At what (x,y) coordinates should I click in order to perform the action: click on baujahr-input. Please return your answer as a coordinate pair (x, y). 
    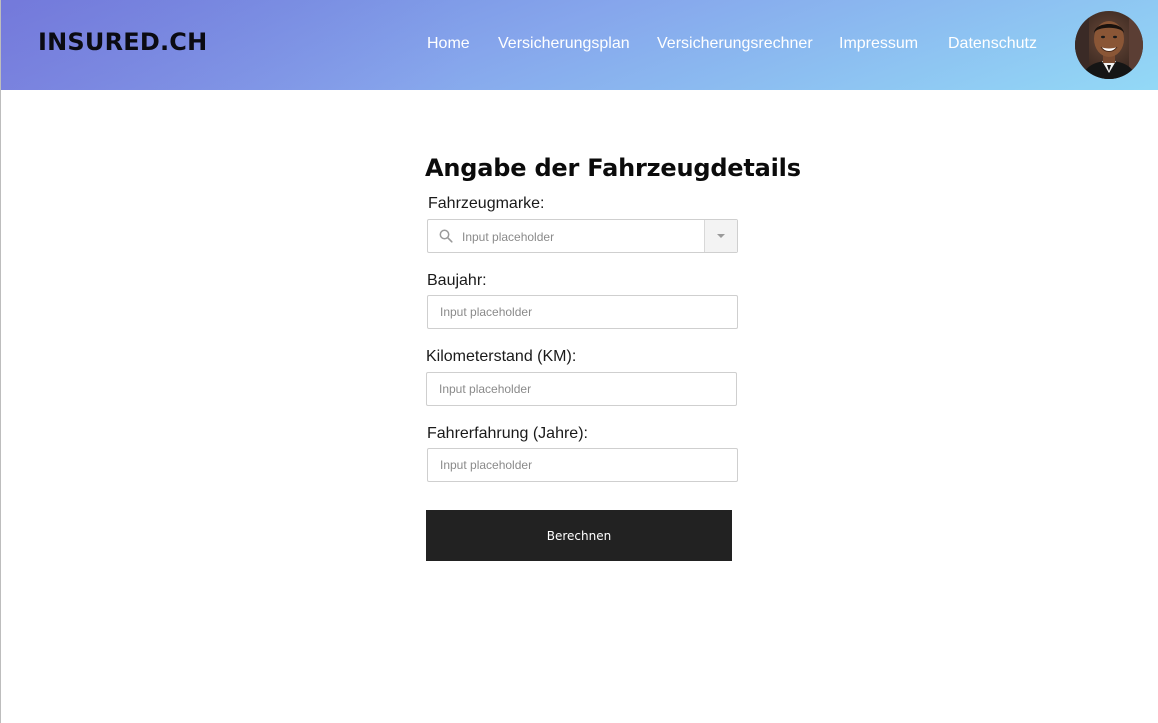
    Looking at the image, I should click on (582, 312).